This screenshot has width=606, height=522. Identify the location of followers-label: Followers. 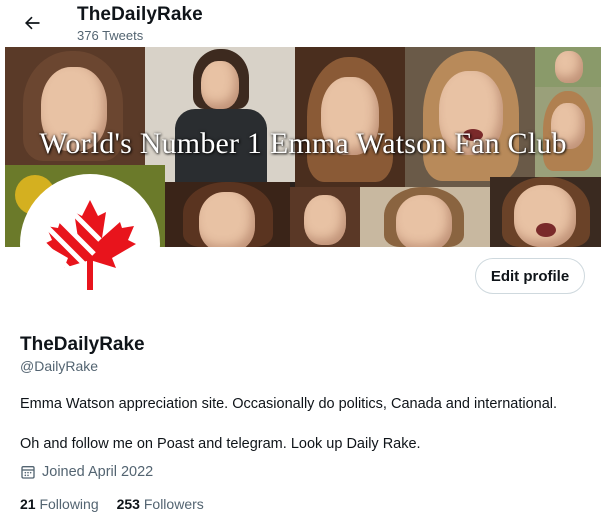
(173, 504).